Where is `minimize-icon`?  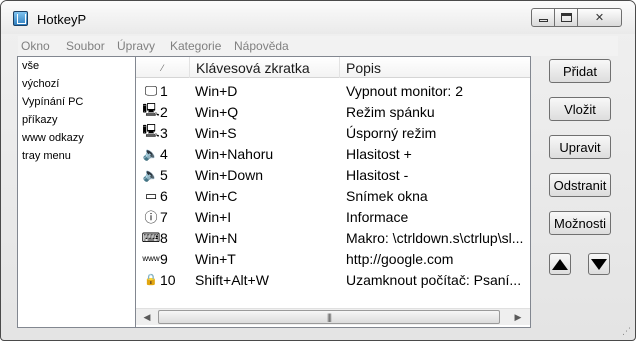 minimize-icon is located at coordinates (543, 20).